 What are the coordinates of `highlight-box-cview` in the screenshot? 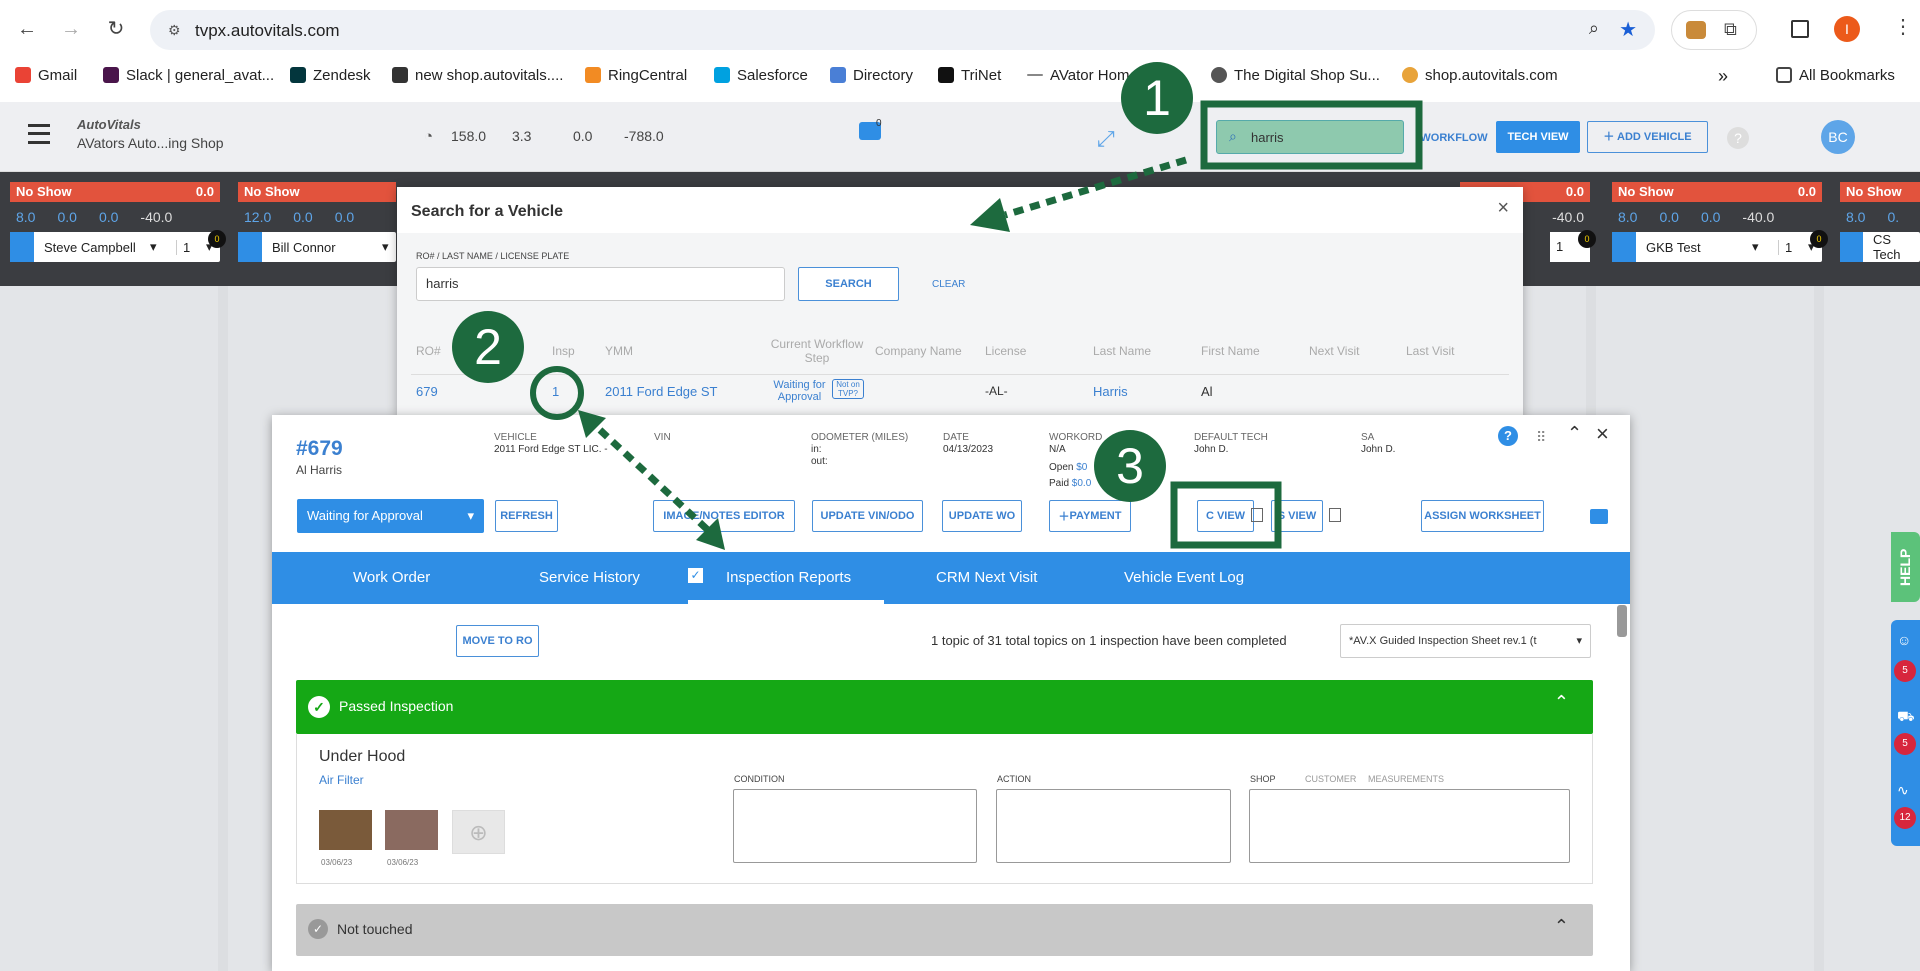 It's located at (1226, 515).